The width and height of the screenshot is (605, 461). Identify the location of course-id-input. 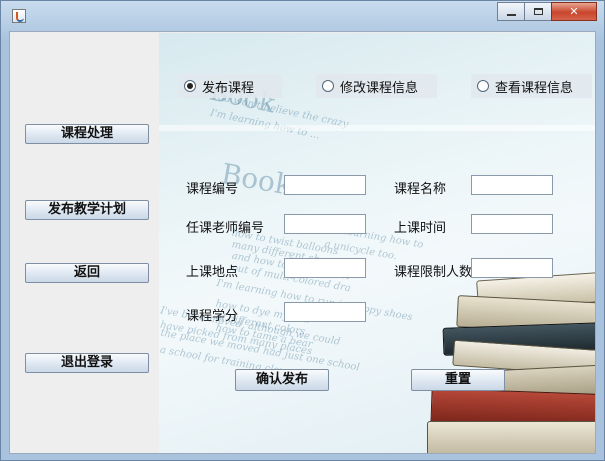
(325, 185).